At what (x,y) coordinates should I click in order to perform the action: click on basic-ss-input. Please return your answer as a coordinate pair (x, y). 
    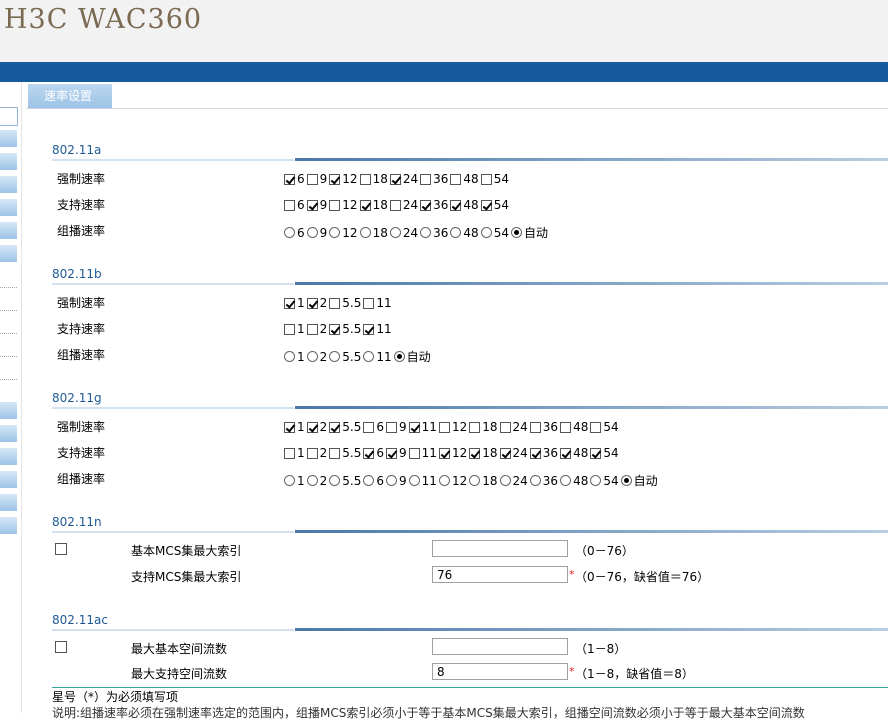
    Looking at the image, I should click on (500, 646).